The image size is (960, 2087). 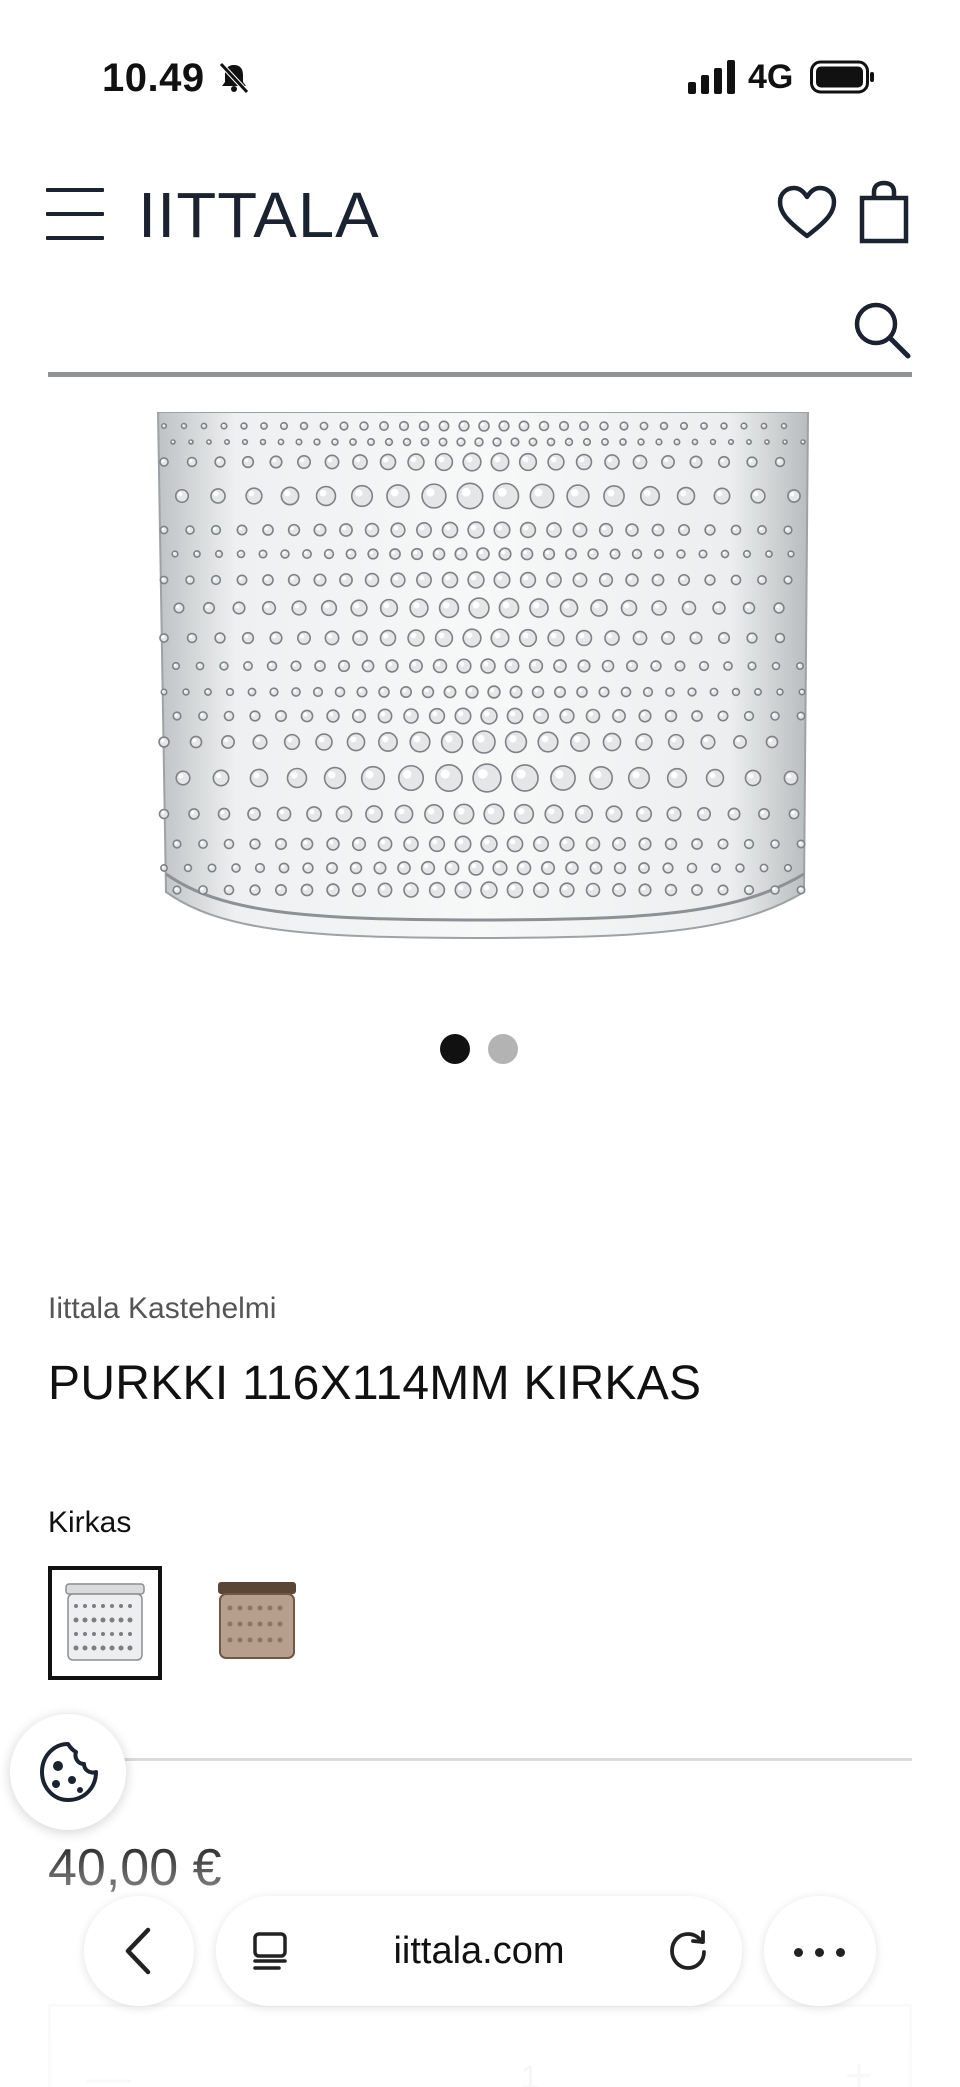 What do you see at coordinates (689, 1951) in the screenshot?
I see `reload-icon` at bounding box center [689, 1951].